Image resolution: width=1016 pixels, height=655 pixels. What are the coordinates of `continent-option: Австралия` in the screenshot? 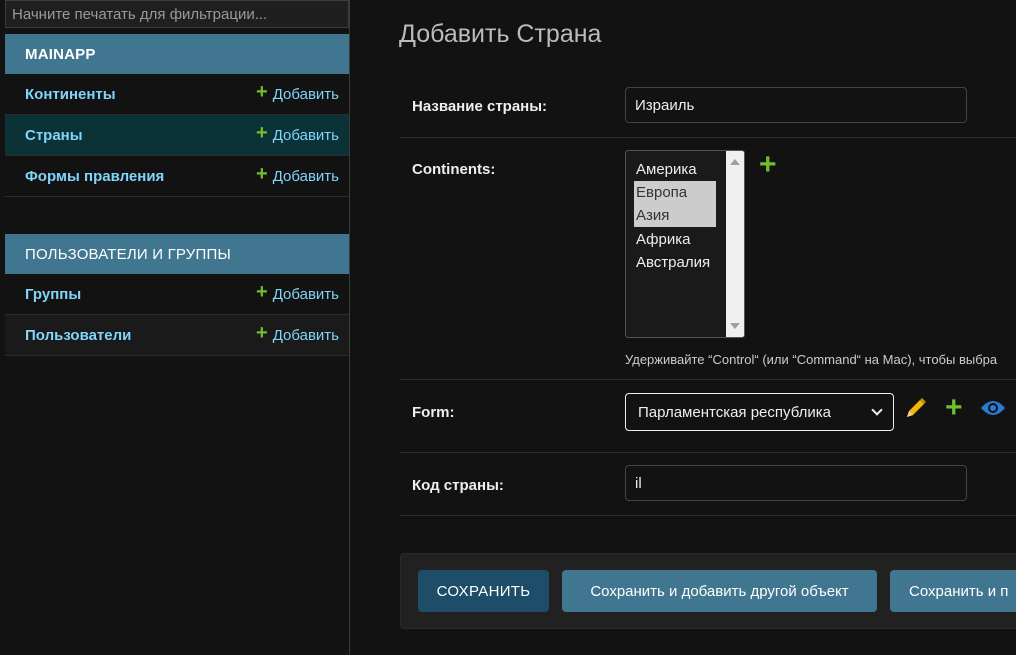 It's located at (675, 262).